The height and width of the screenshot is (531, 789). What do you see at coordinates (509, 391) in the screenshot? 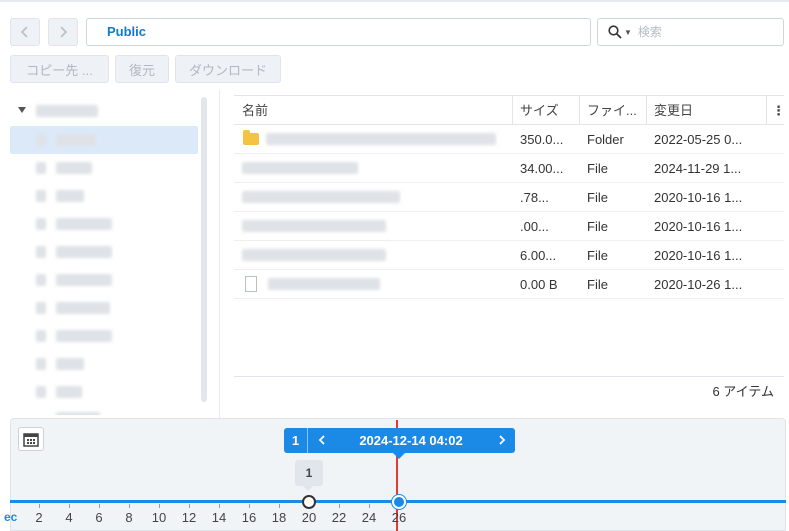
I see `item-count: 6 アイテム` at bounding box center [509, 391].